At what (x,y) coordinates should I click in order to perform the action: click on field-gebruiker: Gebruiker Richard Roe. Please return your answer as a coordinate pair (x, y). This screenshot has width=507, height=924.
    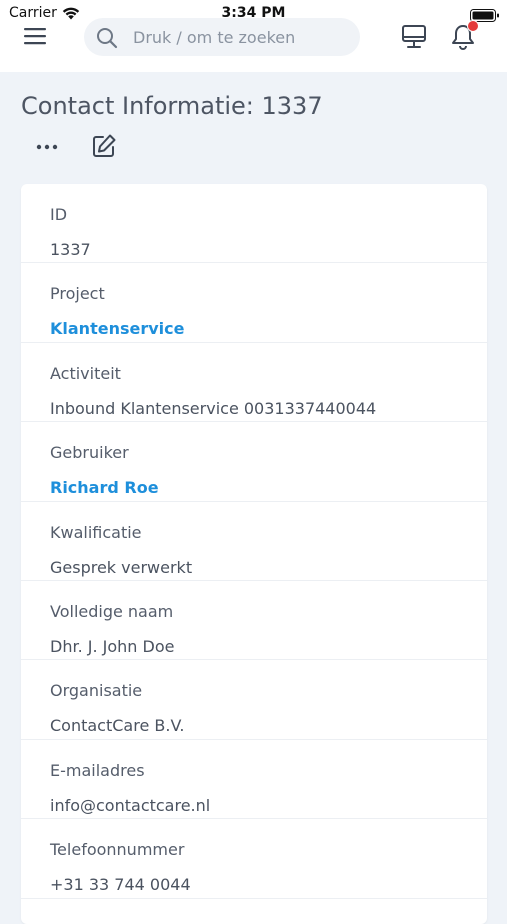
    Looking at the image, I should click on (254, 462).